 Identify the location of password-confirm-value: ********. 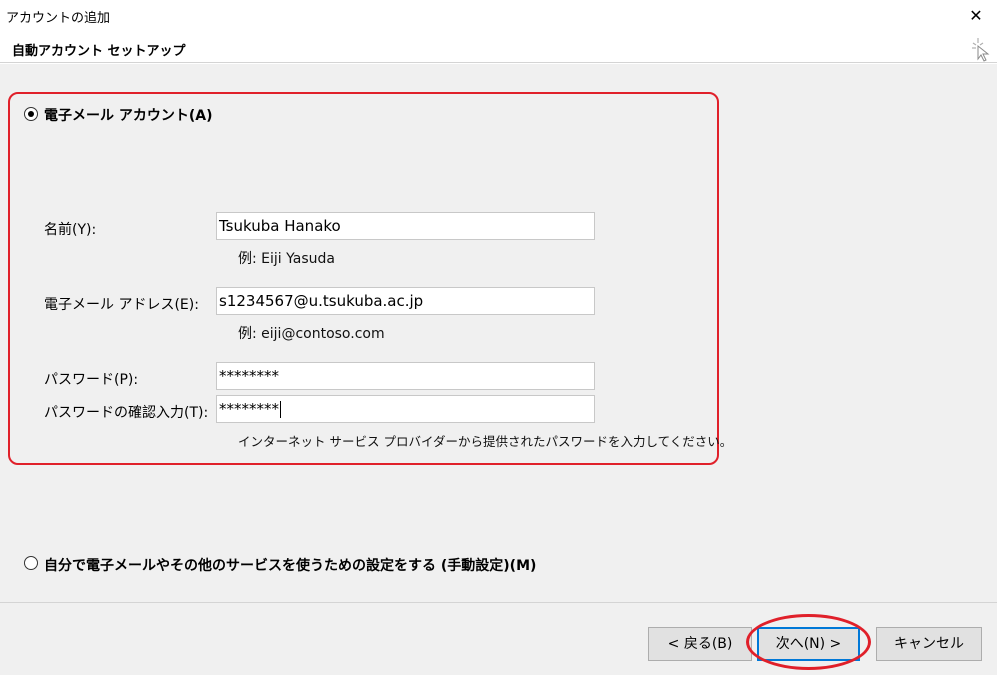
(249, 409).